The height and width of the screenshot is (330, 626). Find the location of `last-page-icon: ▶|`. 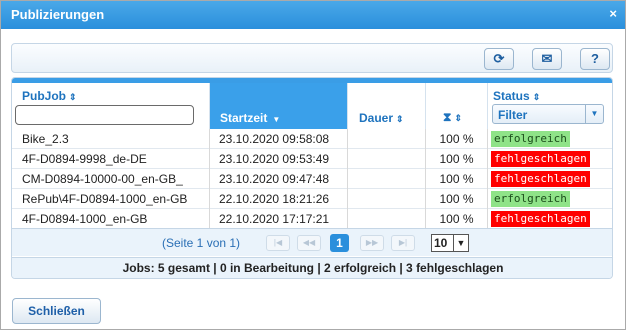

last-page-icon: ▶| is located at coordinates (403, 243).